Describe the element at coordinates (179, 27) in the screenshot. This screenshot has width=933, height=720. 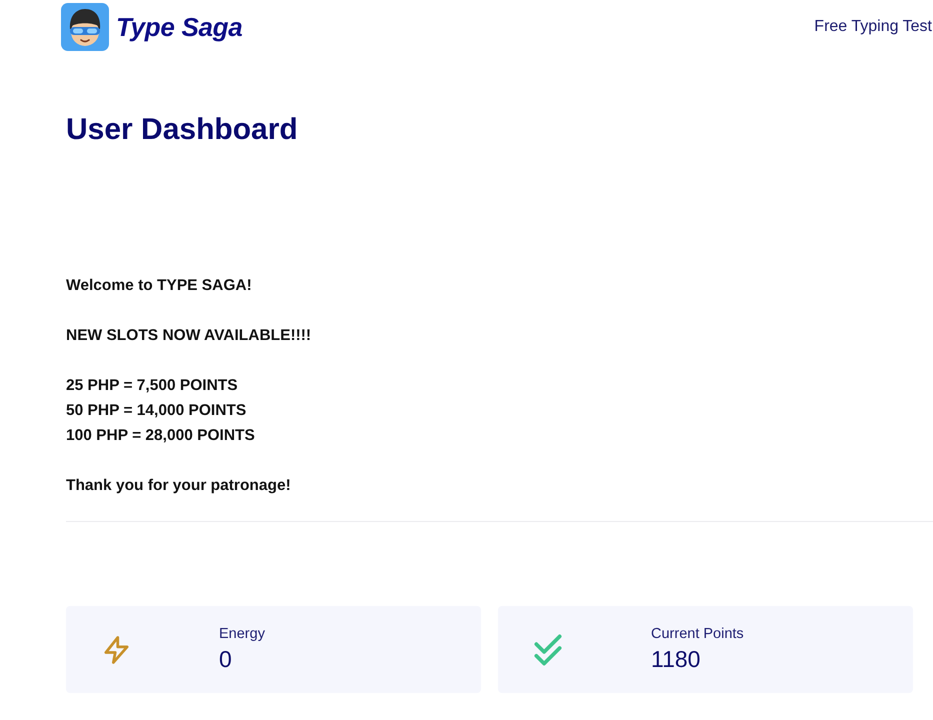
I see `logo-wordmark: Type Saga` at that location.